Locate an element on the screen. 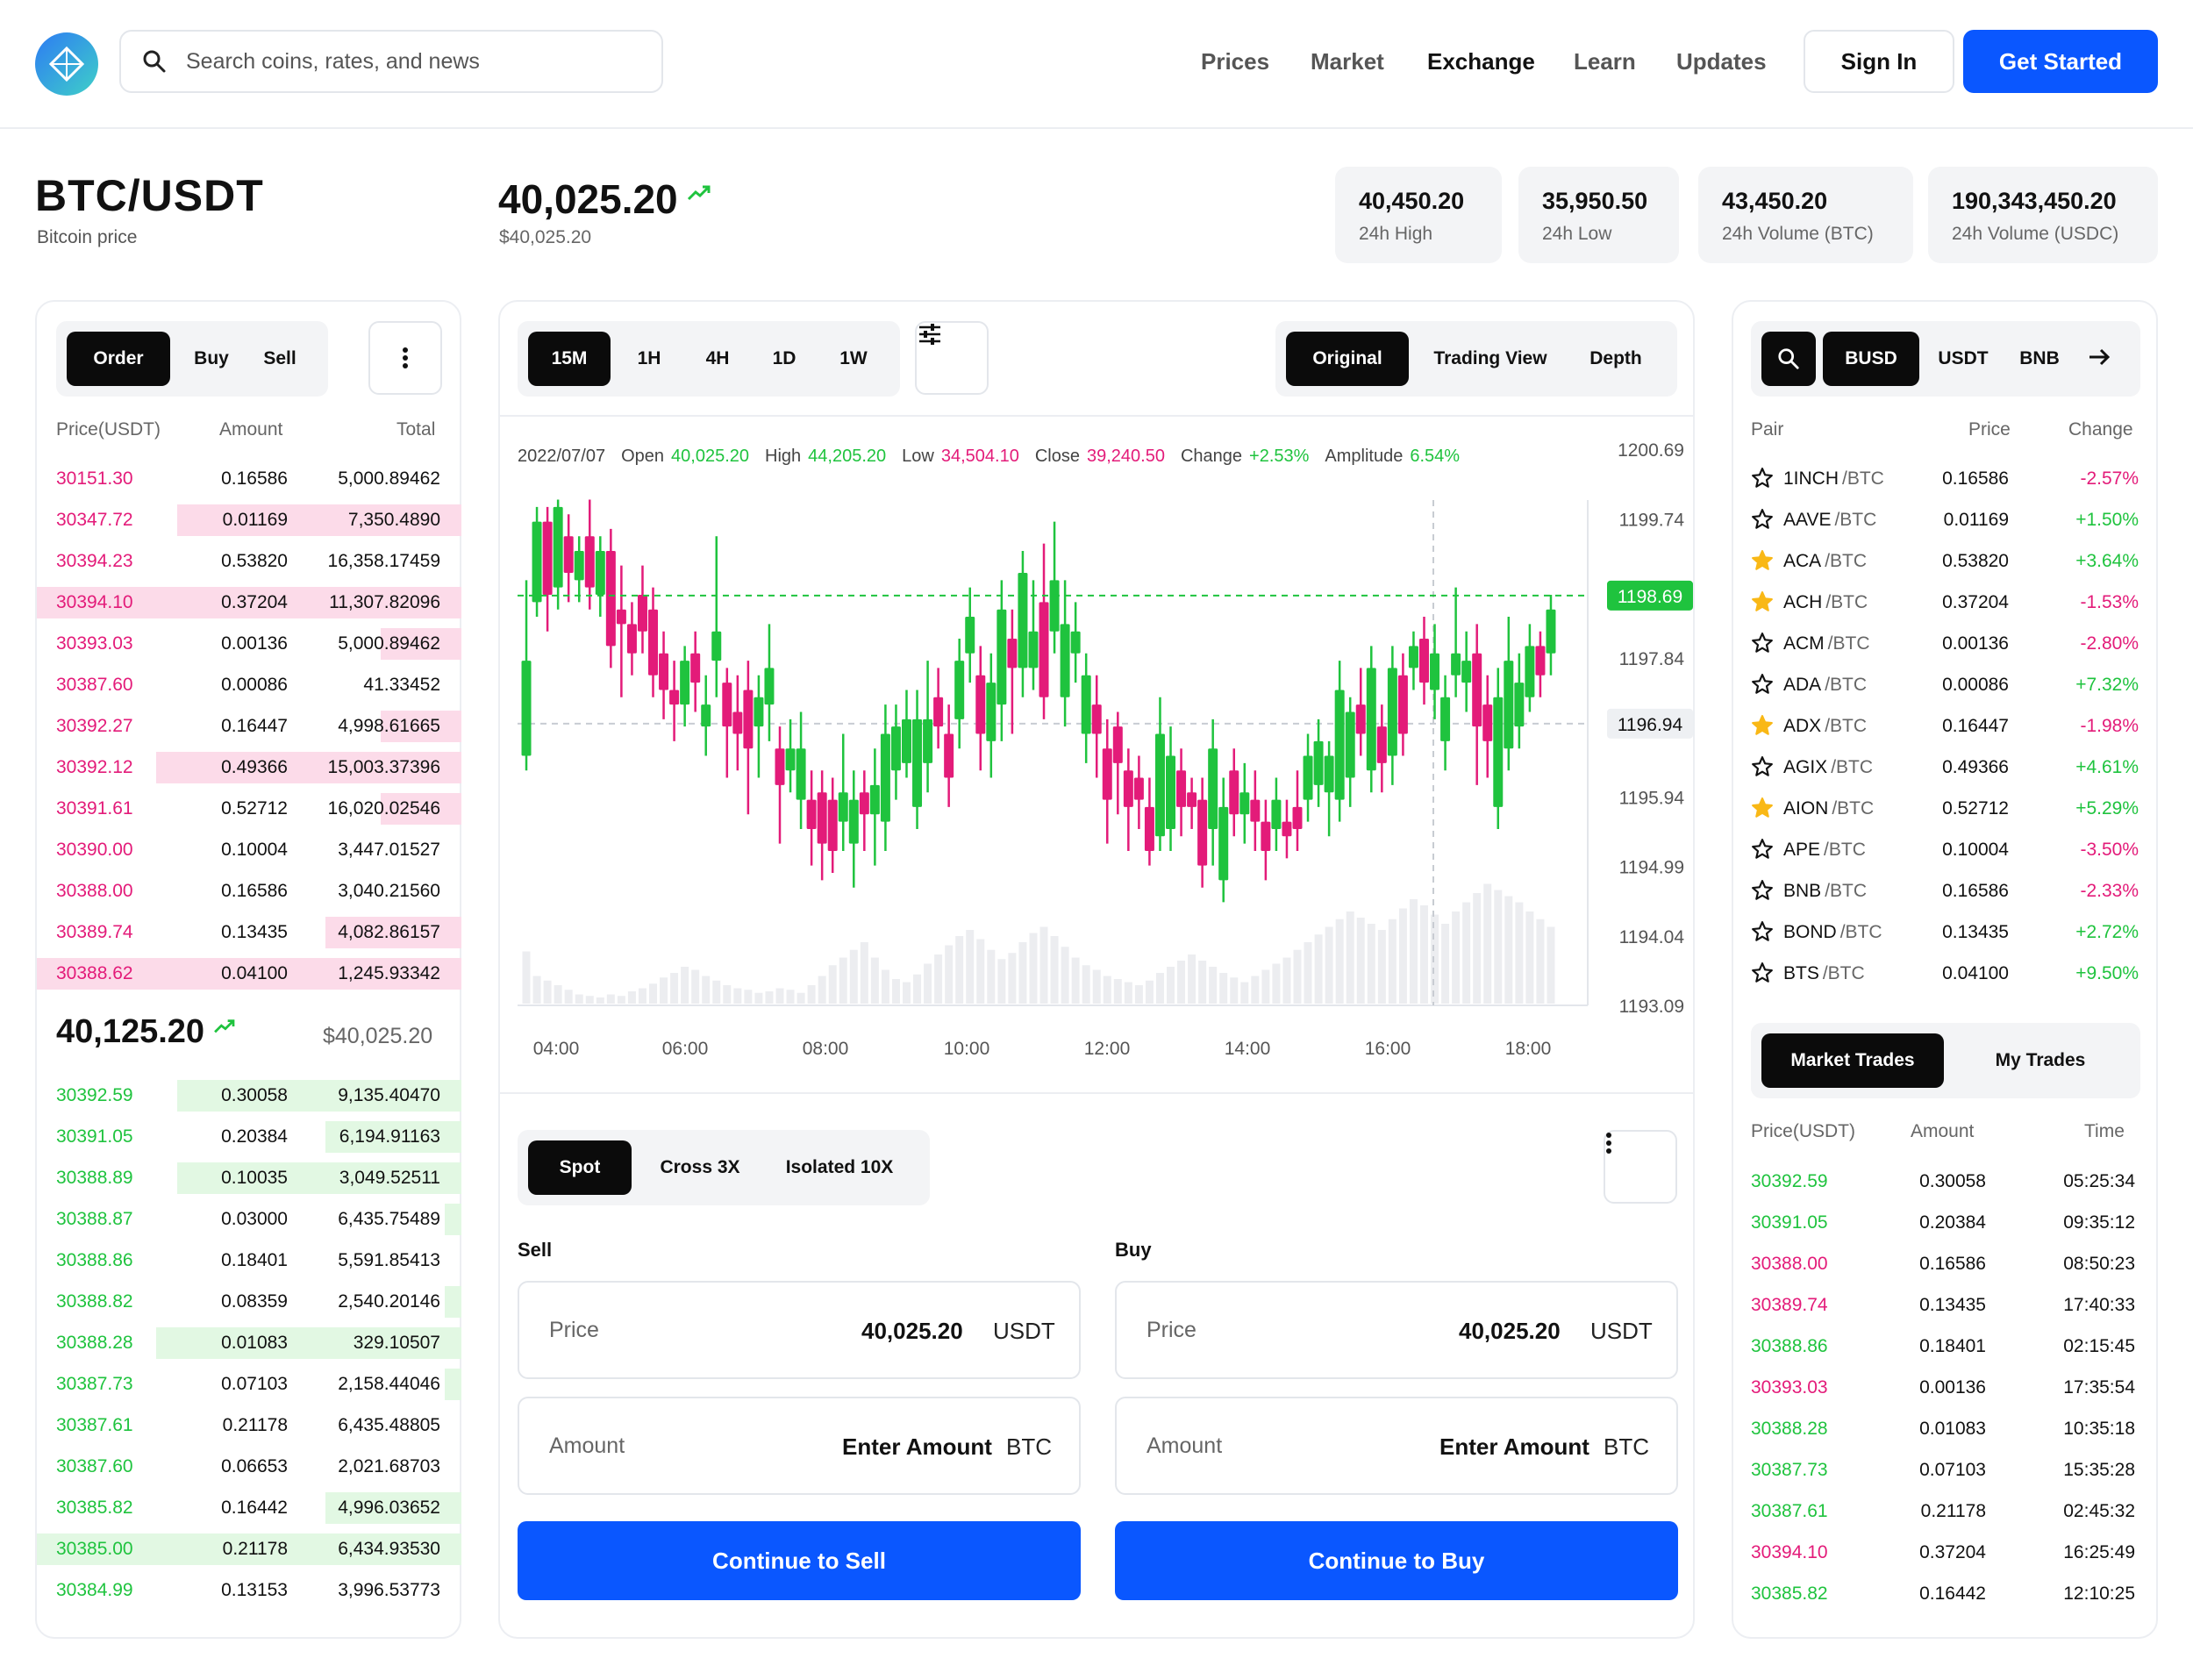  tab-order: Order is located at coordinates (118, 359).